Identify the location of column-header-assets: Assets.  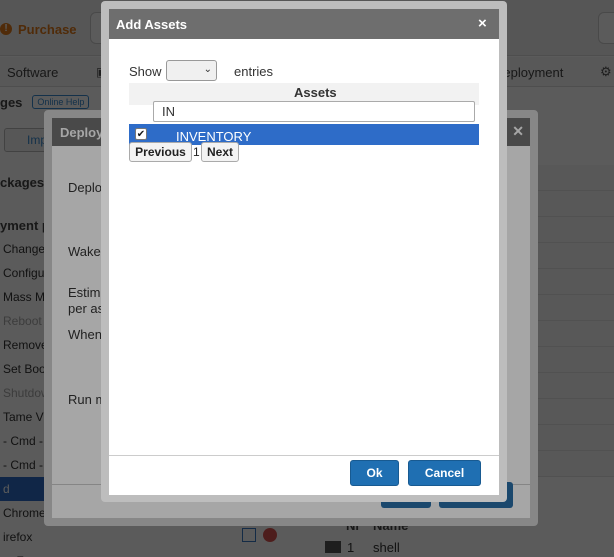
(315, 92).